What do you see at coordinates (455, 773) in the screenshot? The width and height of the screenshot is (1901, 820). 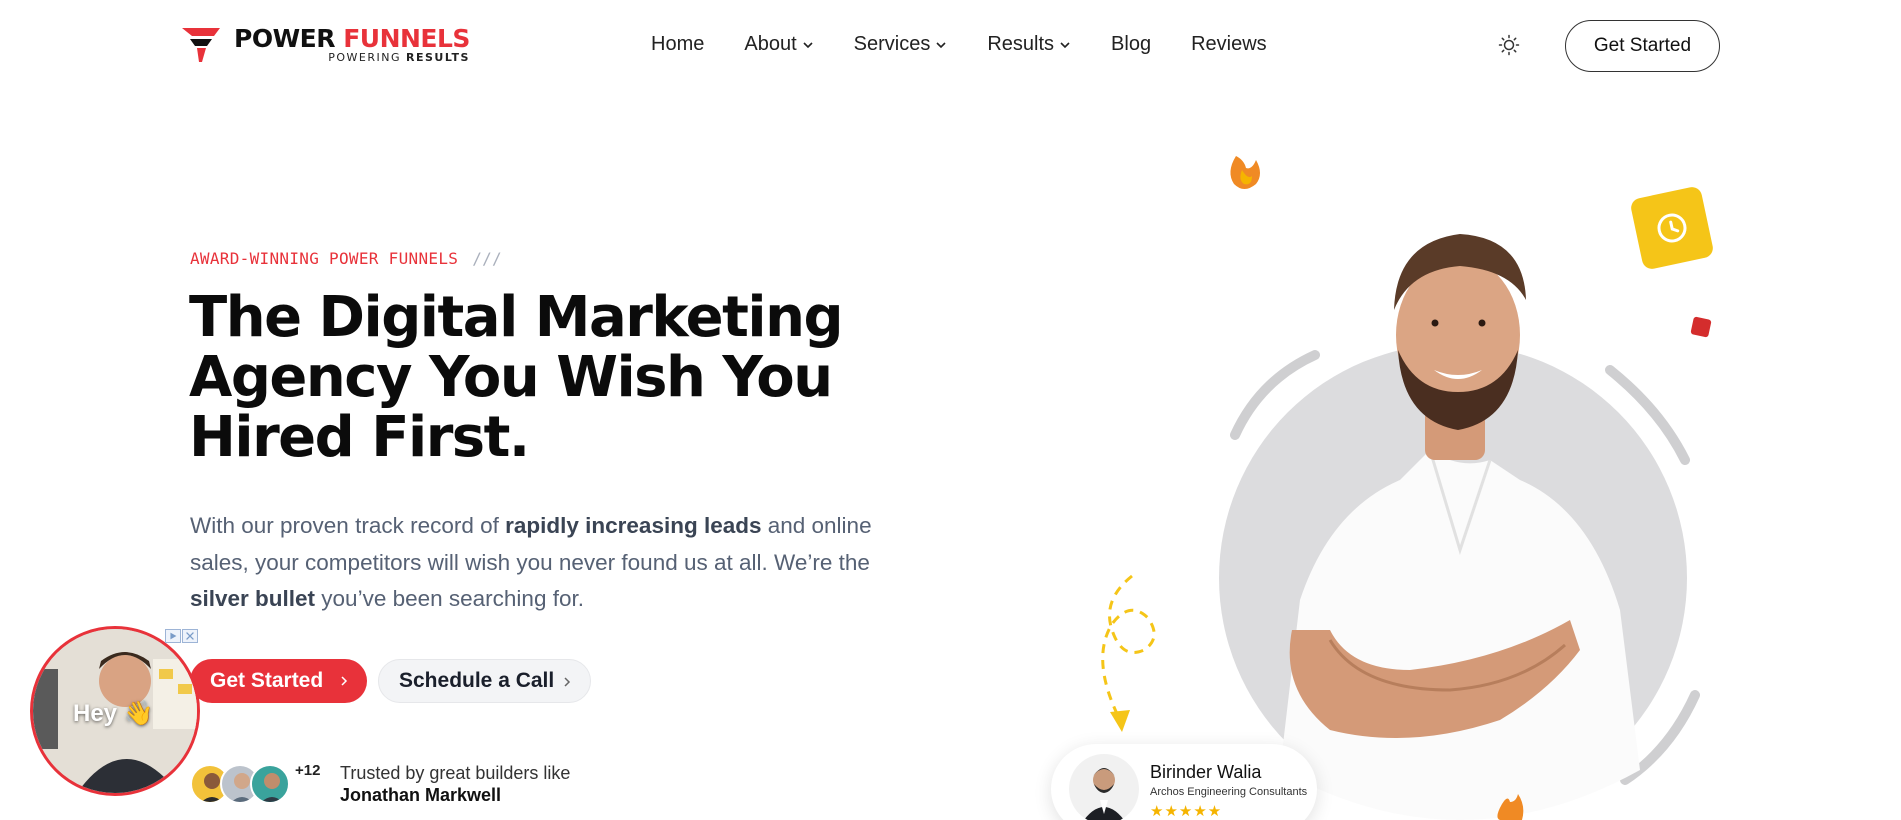 I see `trust-text: Trusted by great builders like` at bounding box center [455, 773].